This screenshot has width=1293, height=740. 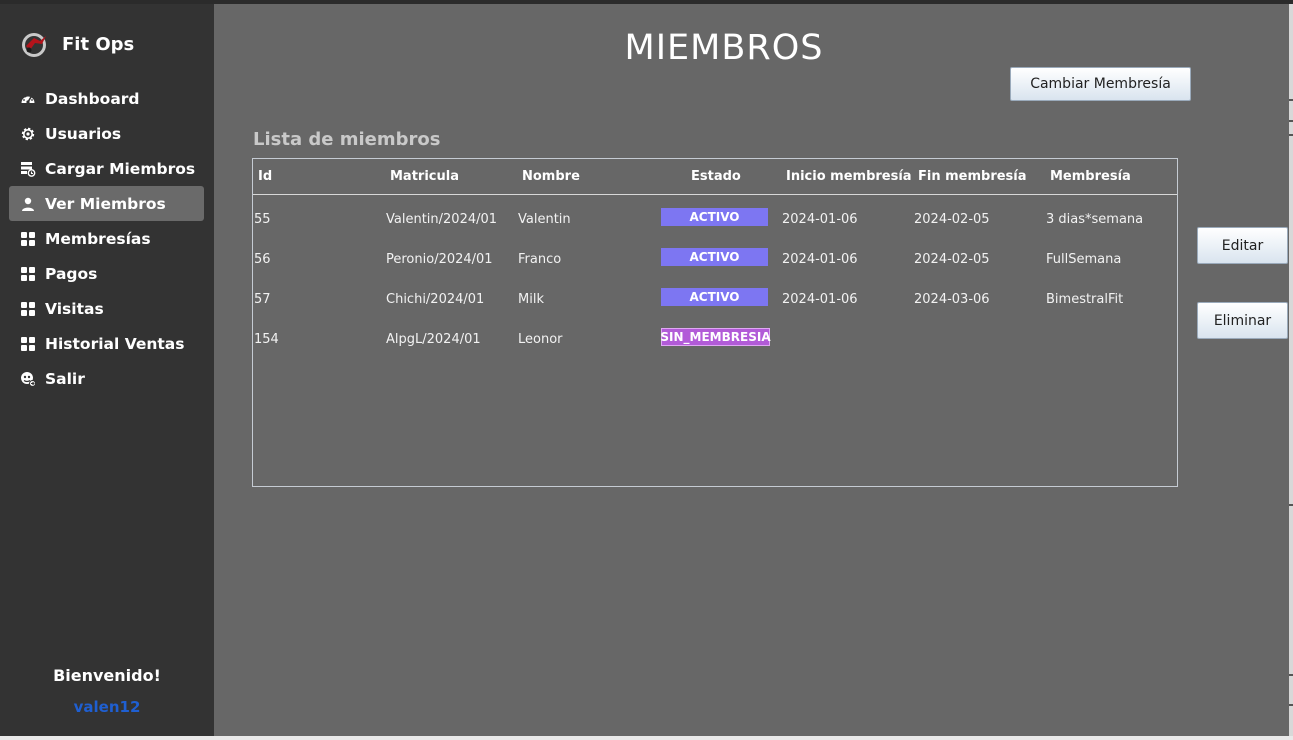 What do you see at coordinates (1242, 245) in the screenshot?
I see `editar-button: Editar` at bounding box center [1242, 245].